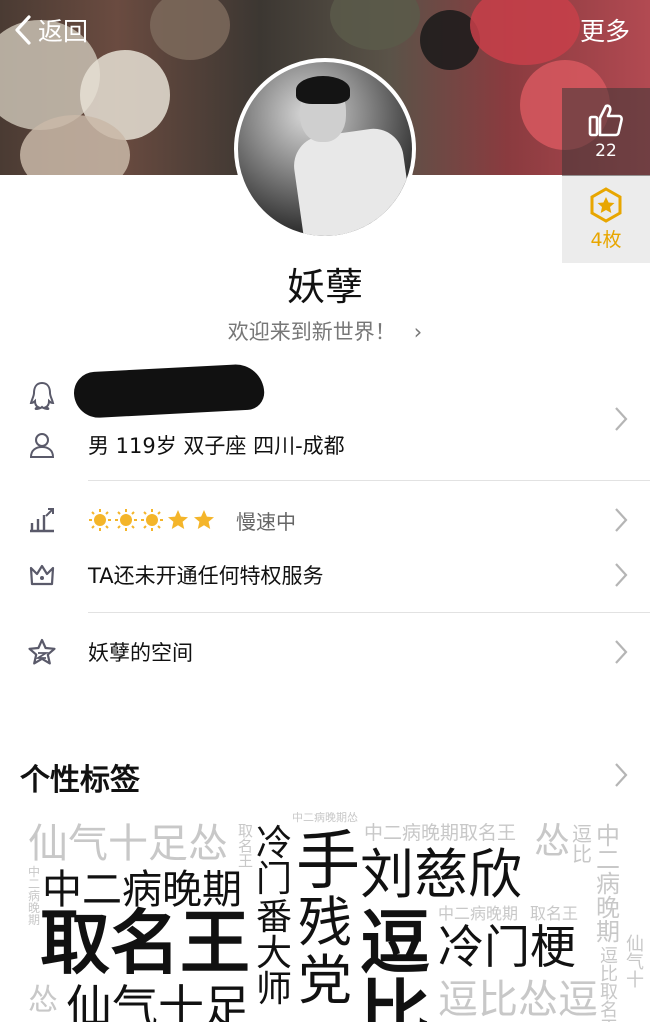  Describe the element at coordinates (274, 953) in the screenshot. I see `tag-word: 番大师` at that location.